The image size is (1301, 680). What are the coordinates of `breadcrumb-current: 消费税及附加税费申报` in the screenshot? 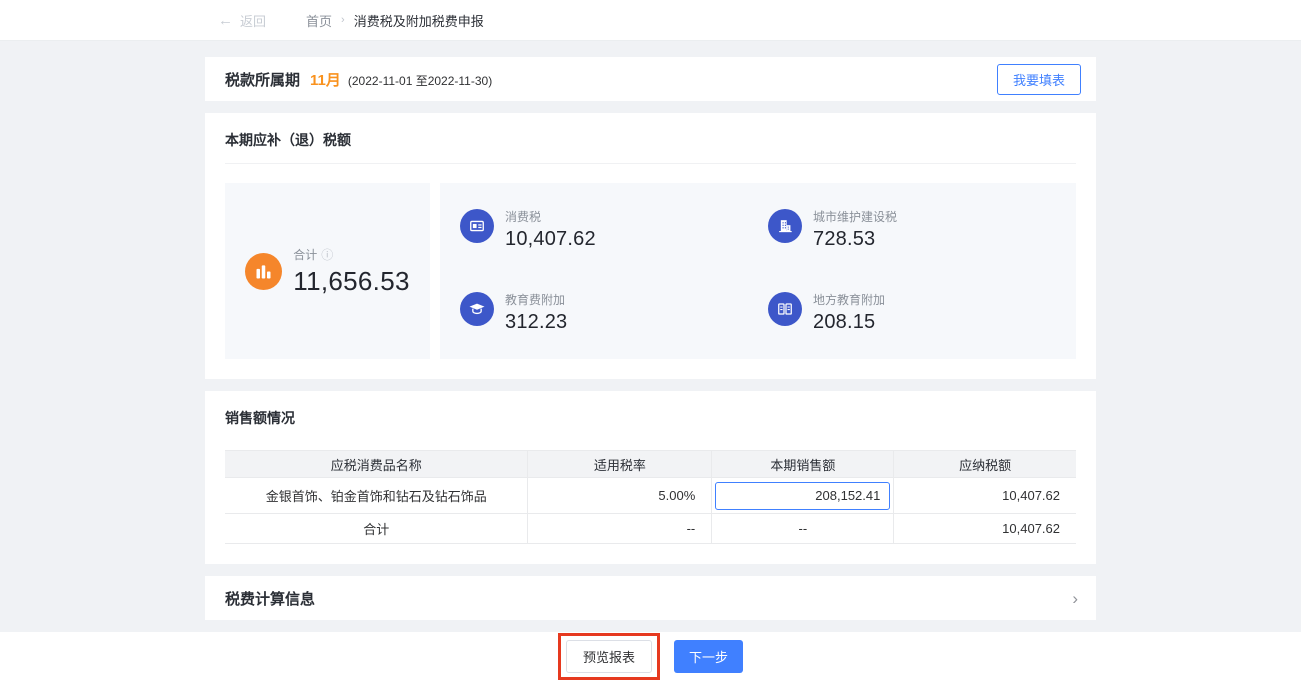 It's located at (418, 21).